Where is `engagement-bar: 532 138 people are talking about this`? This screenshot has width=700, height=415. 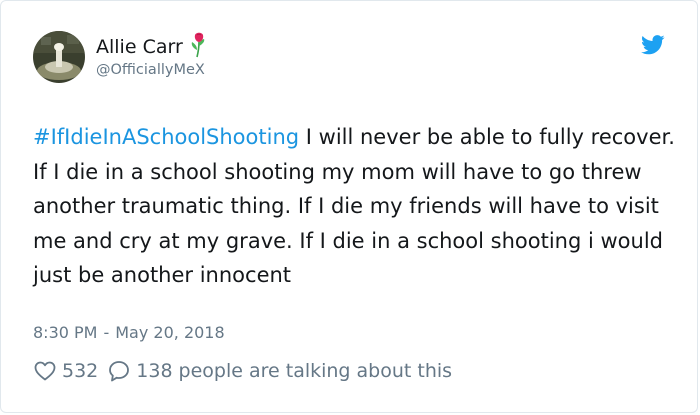
engagement-bar: 532 138 people are talking about this is located at coordinates (248, 371).